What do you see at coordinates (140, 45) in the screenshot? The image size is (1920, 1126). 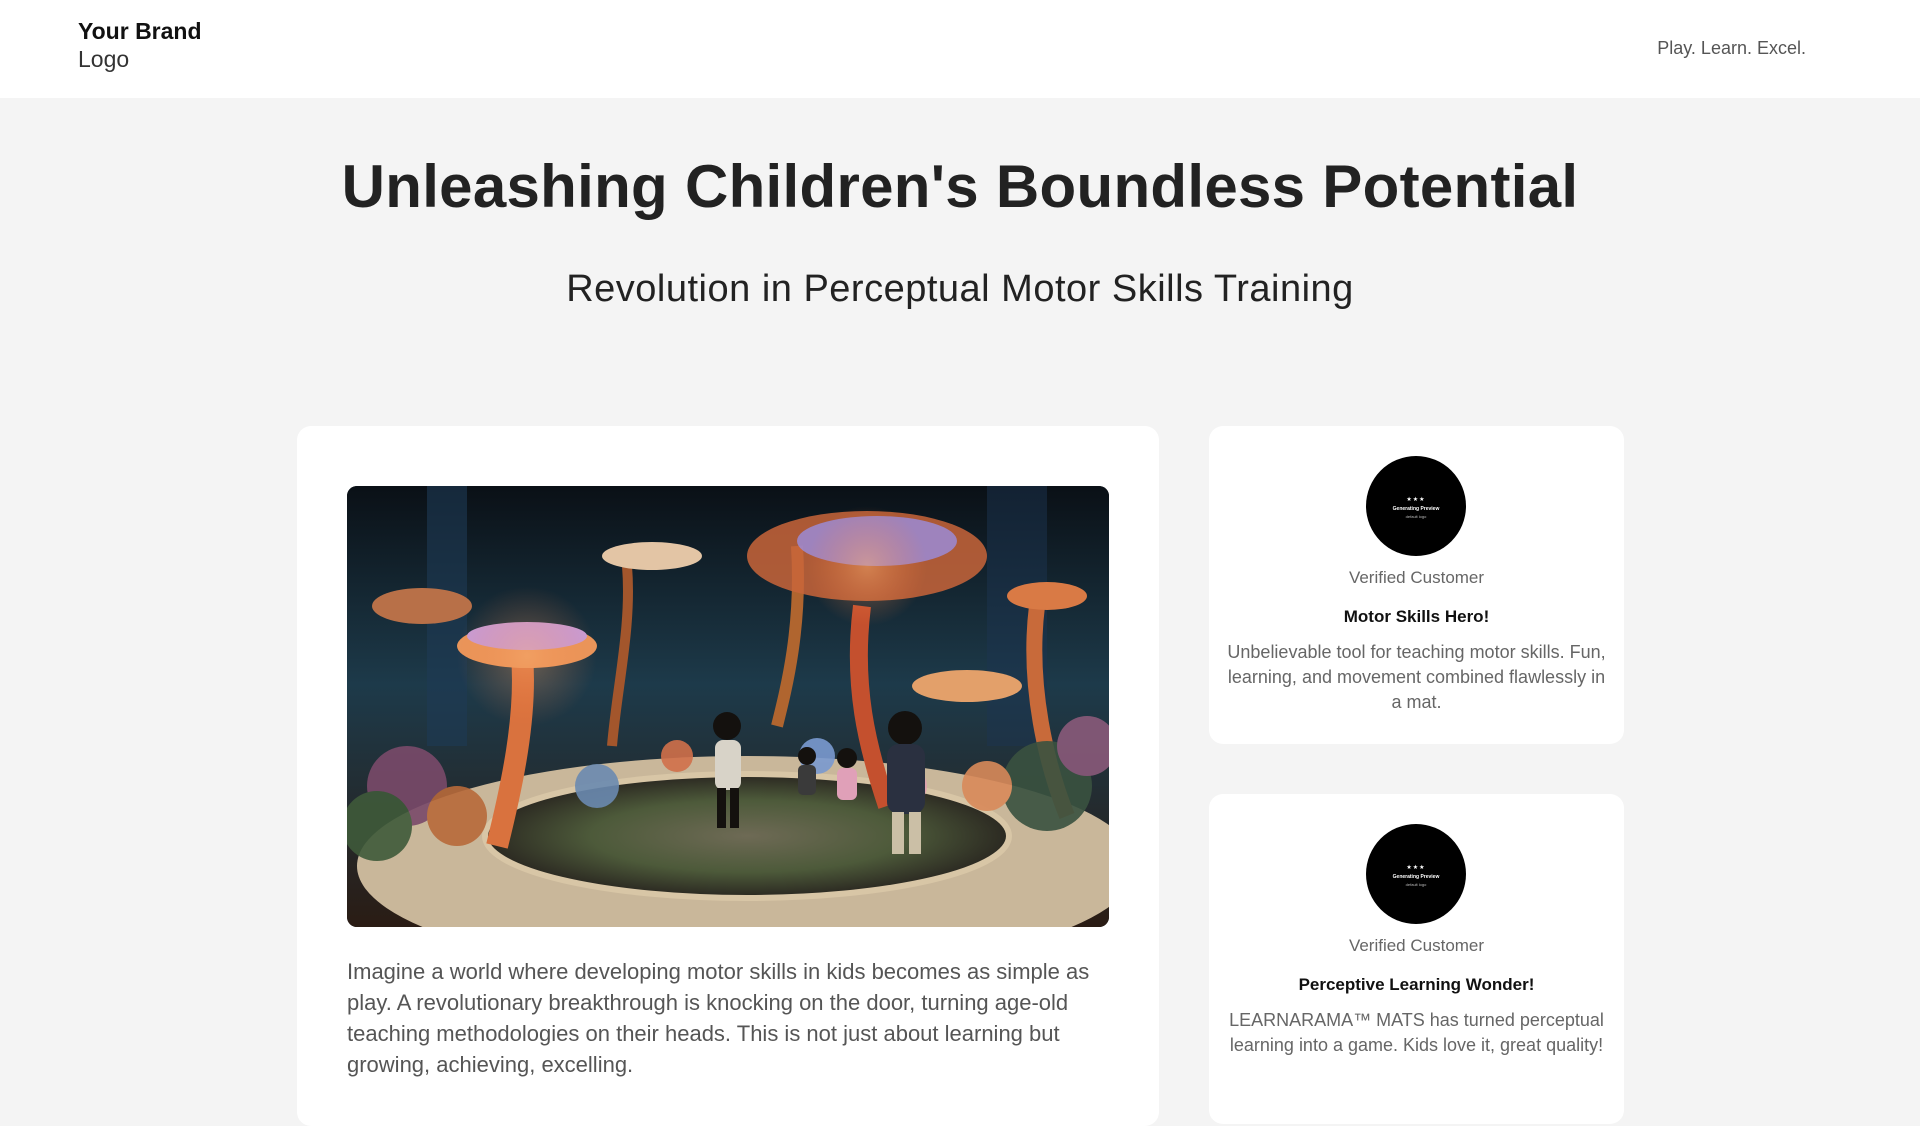 I see `brand-logo: Your Brand Logo` at bounding box center [140, 45].